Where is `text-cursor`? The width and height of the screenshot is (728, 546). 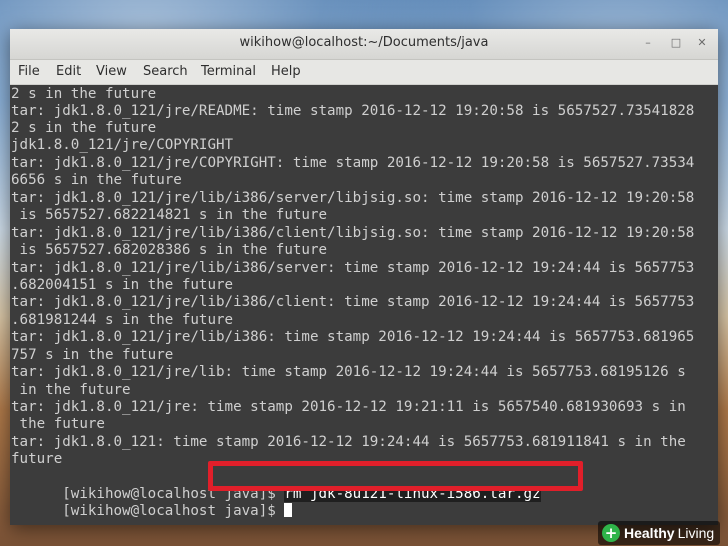
text-cursor is located at coordinates (288, 510).